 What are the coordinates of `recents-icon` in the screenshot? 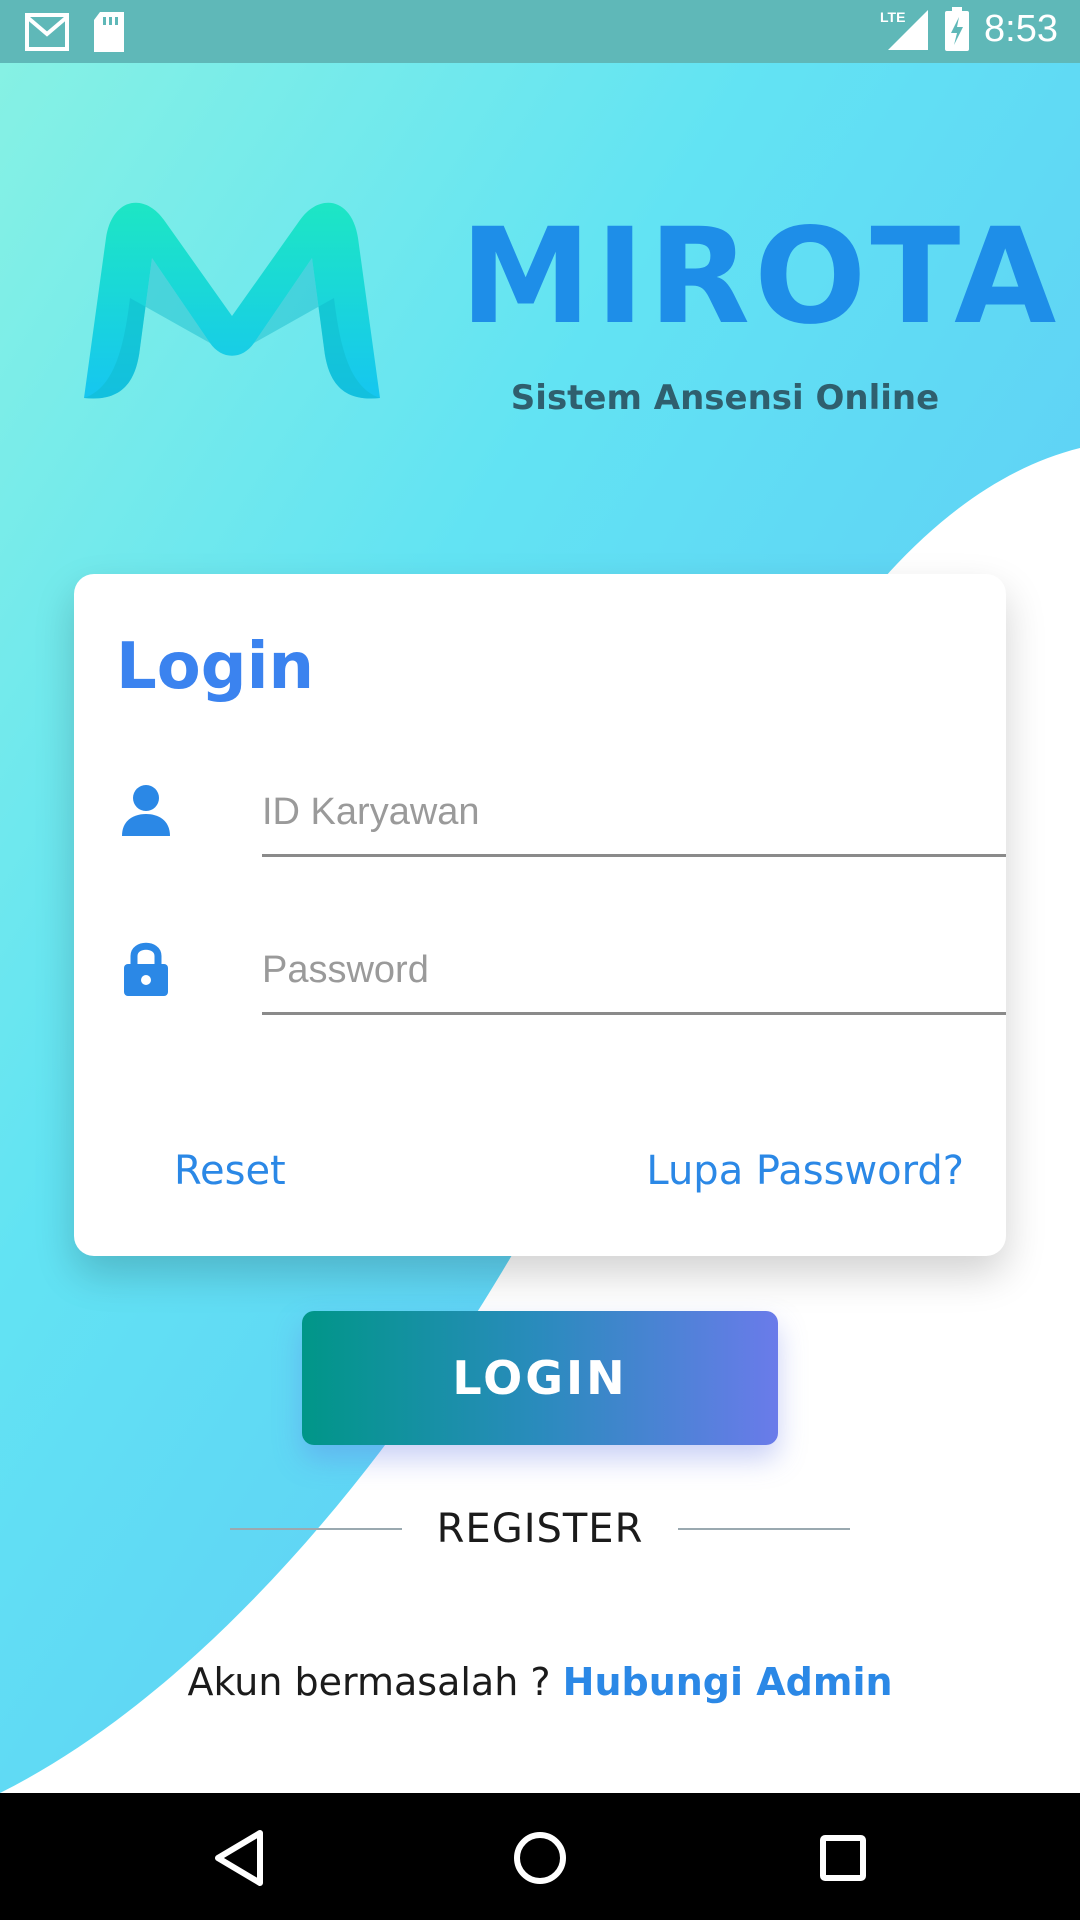 It's located at (843, 1858).